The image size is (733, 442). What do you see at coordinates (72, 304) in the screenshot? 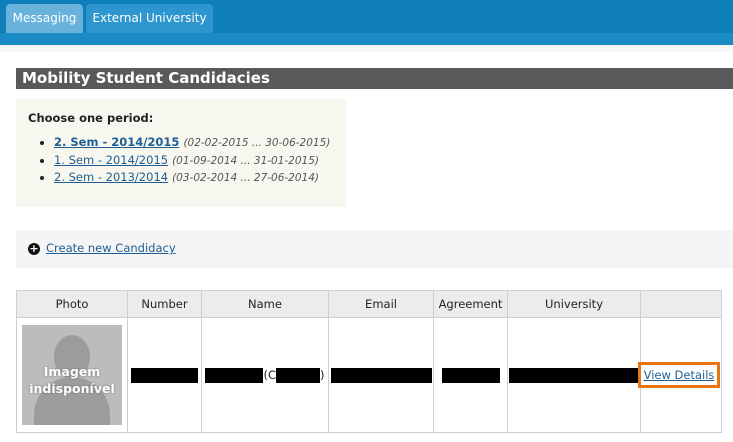
I see `column-header-photo: Photo` at bounding box center [72, 304].